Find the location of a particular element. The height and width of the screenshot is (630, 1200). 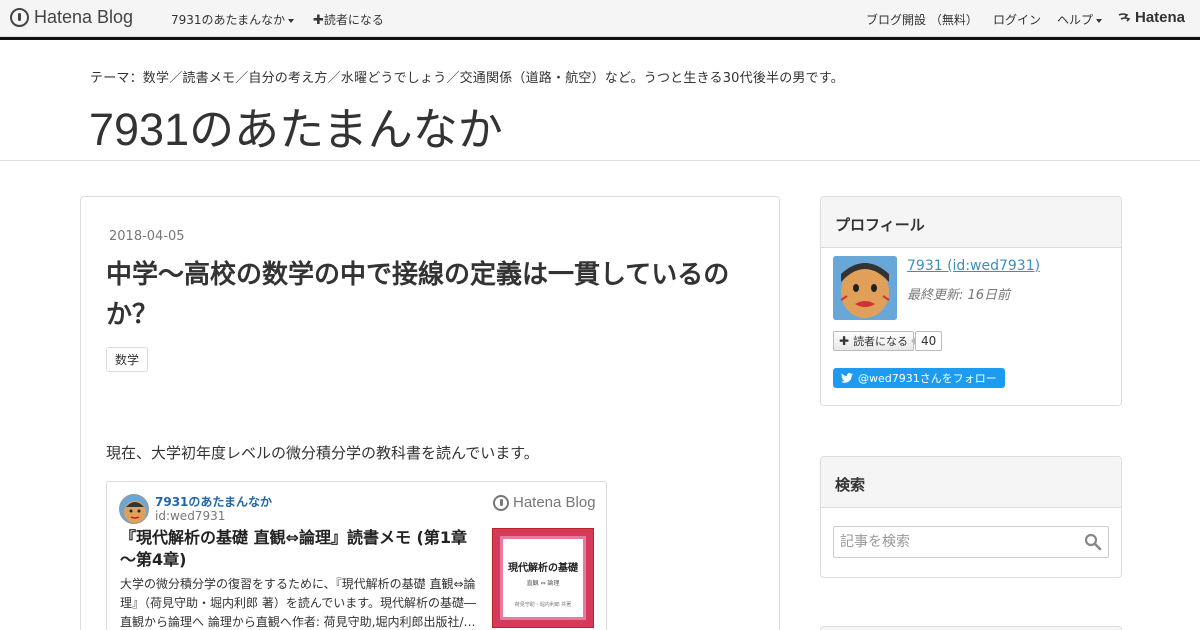

twitter-follow-button: @wed7931さんをフォロー is located at coordinates (919, 378).